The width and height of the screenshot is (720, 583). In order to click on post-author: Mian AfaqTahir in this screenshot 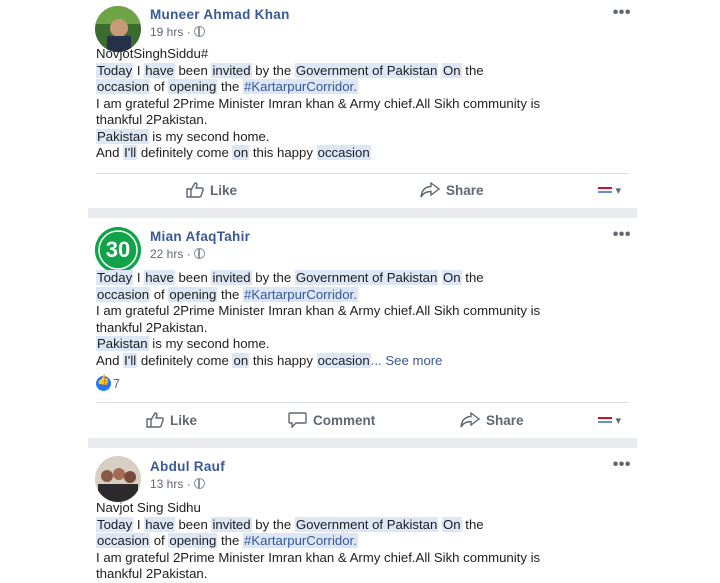, I will do `click(200, 236)`.